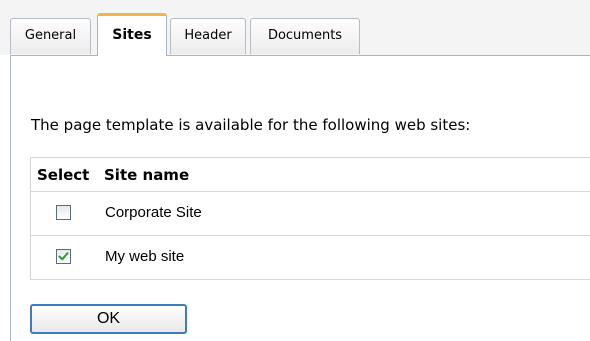 Image resolution: width=590 pixels, height=341 pixels. Describe the element at coordinates (310, 214) in the screenshot. I see `table-row: Corporate Site` at that location.